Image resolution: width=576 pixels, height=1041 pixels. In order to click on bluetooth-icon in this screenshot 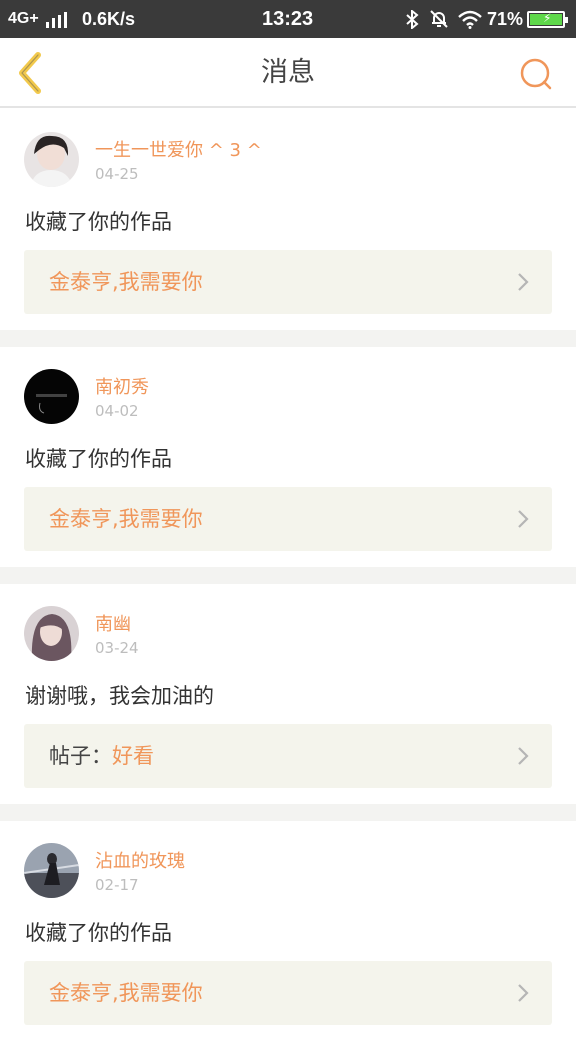, I will do `click(412, 19)`.